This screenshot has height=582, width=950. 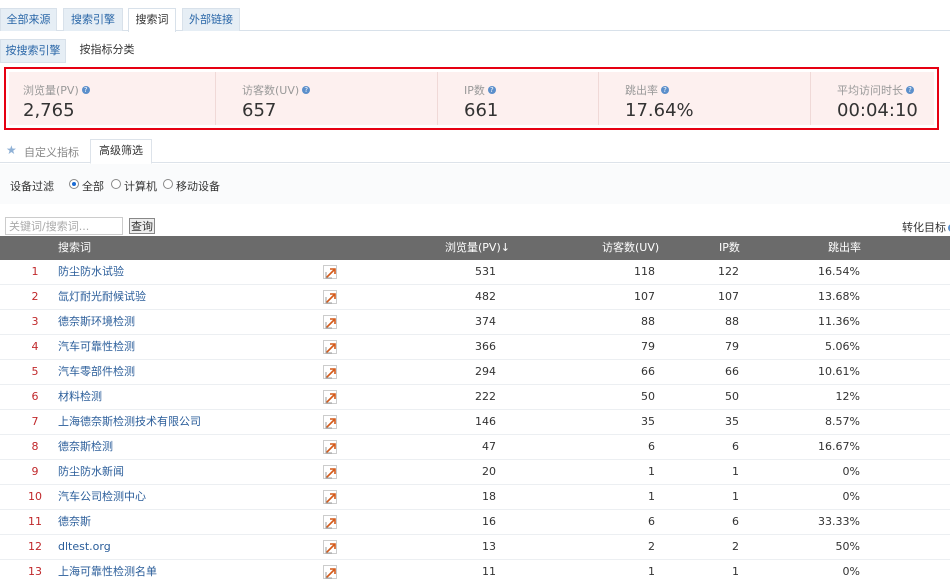 What do you see at coordinates (644, 296) in the screenshot?
I see `cell-uv: 107` at bounding box center [644, 296].